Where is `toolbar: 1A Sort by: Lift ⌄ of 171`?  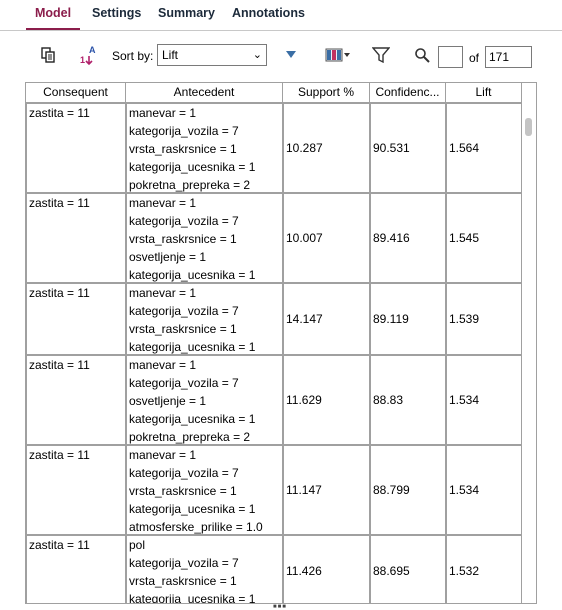
toolbar: 1A Sort by: Lift ⌄ of 171 is located at coordinates (281, 56).